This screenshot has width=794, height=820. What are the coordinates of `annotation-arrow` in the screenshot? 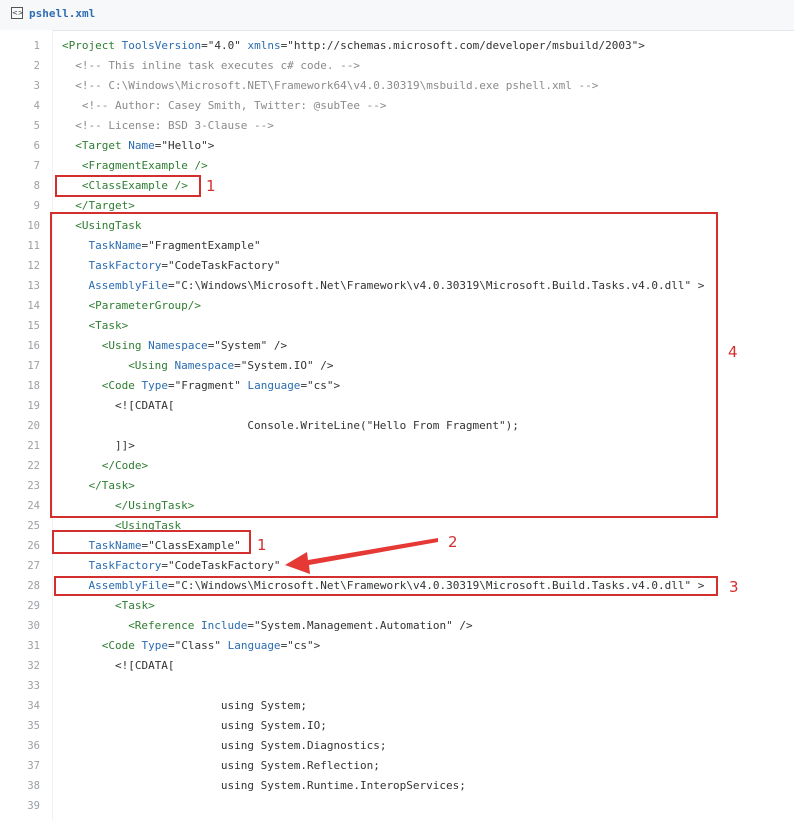 It's located at (361, 556).